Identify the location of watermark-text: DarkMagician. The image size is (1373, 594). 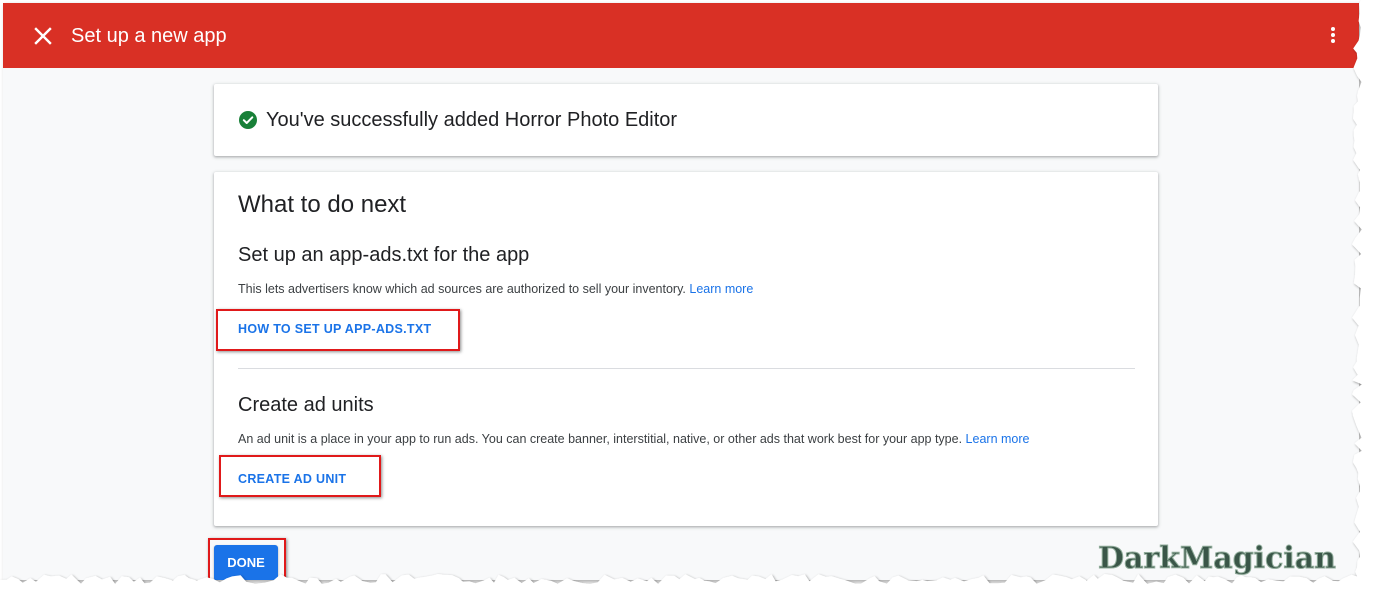
(1217, 558).